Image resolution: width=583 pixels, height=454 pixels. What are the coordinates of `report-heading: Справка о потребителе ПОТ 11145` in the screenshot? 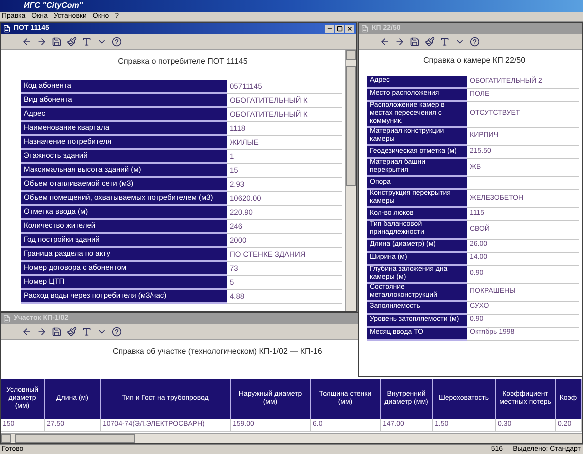 It's located at (183, 62).